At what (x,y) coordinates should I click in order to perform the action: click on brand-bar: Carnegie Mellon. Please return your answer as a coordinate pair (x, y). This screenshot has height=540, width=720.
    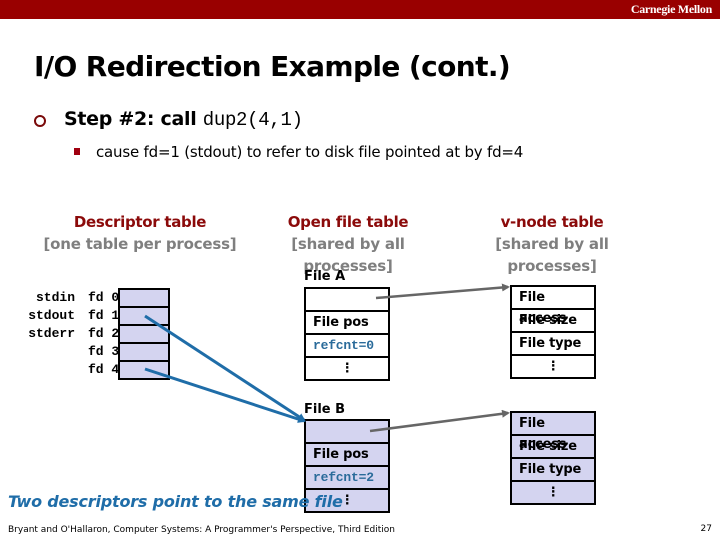
    Looking at the image, I should click on (360, 9).